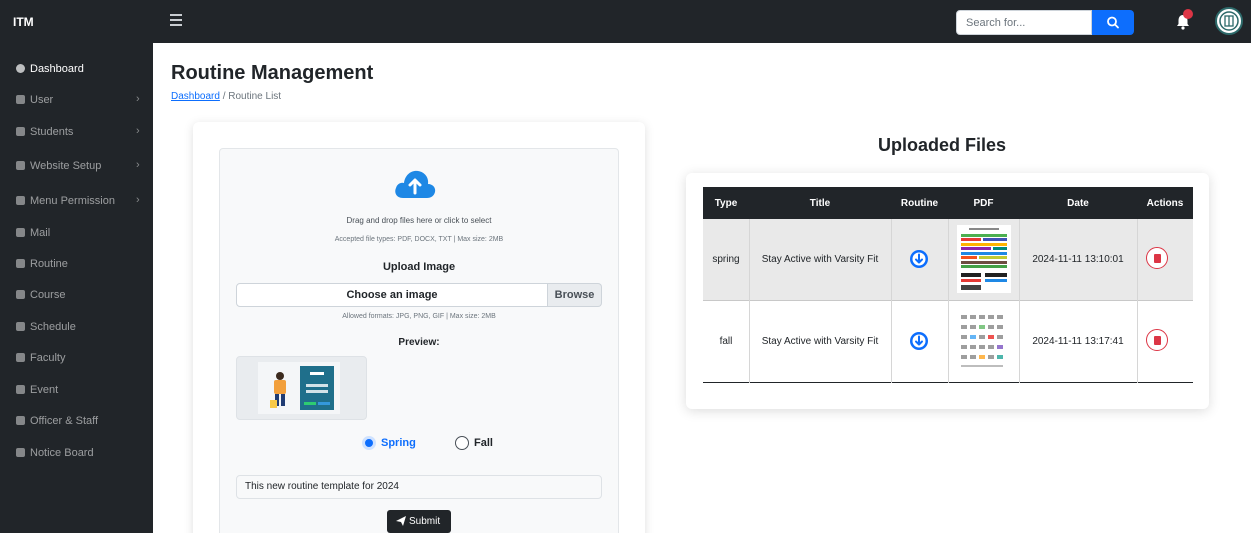 The width and height of the screenshot is (1251, 533). Describe the element at coordinates (20, 294) in the screenshot. I see `book-icon` at that location.